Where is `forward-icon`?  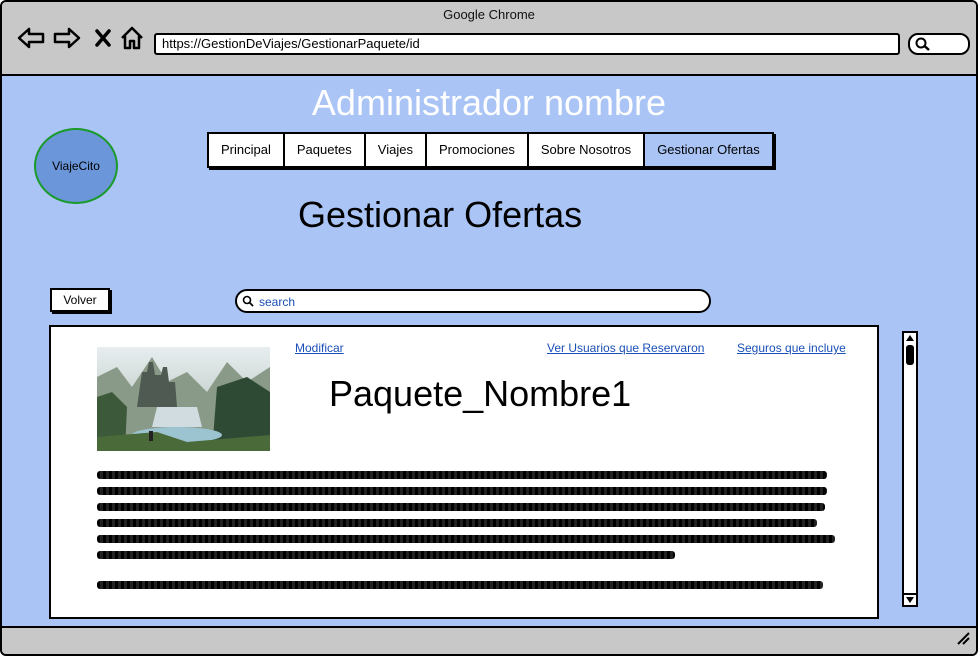
forward-icon is located at coordinates (67, 38).